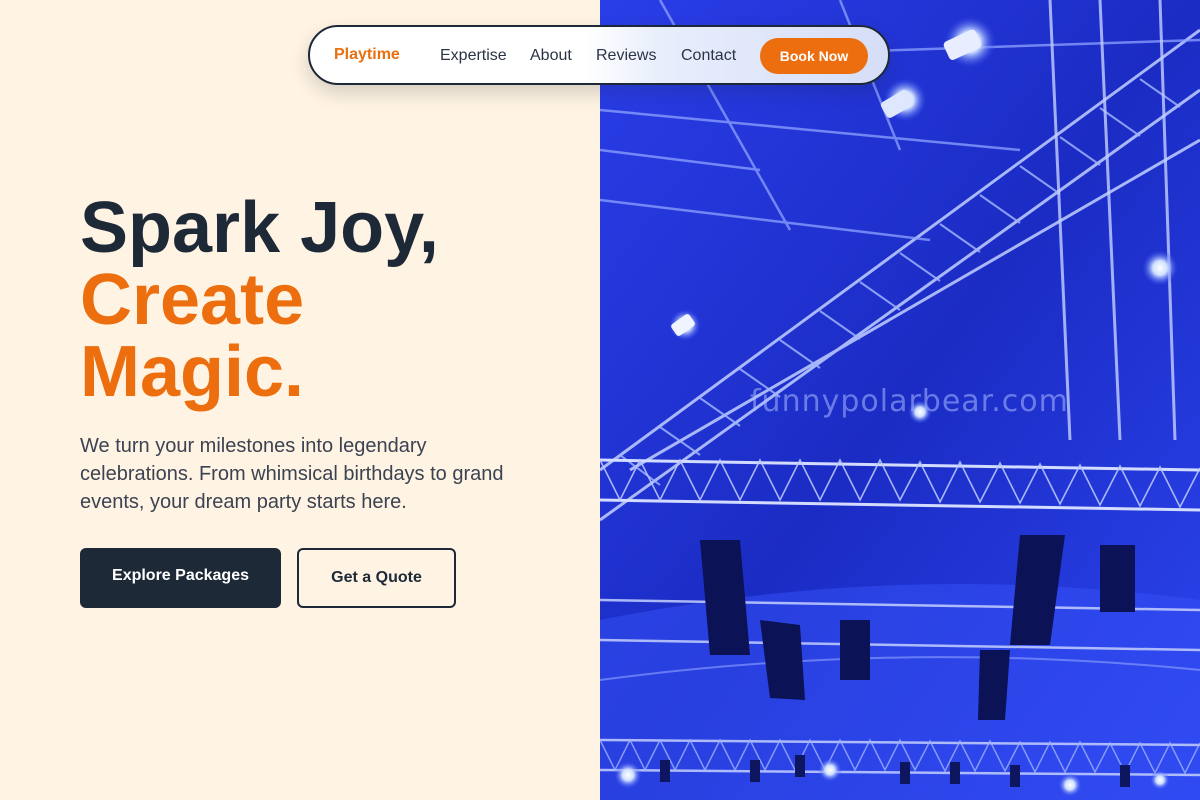 The image size is (1200, 800). I want to click on watermark-text: funnypolarbear.com, so click(909, 401).